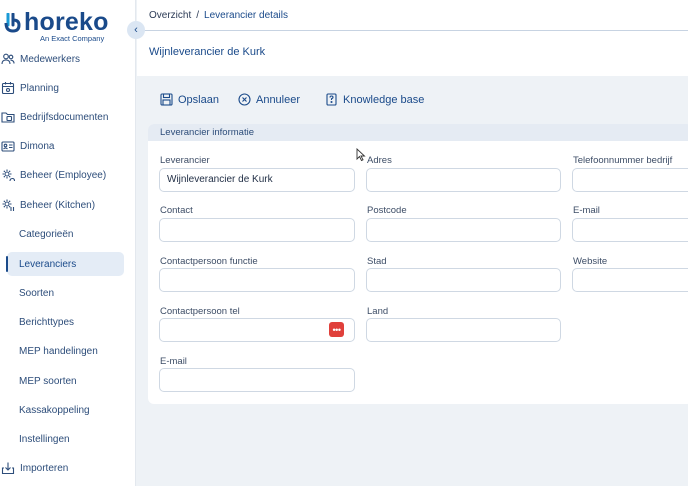 This screenshot has width=688, height=486. What do you see at coordinates (173, 361) in the screenshot?
I see `email-left-label: E-mail` at bounding box center [173, 361].